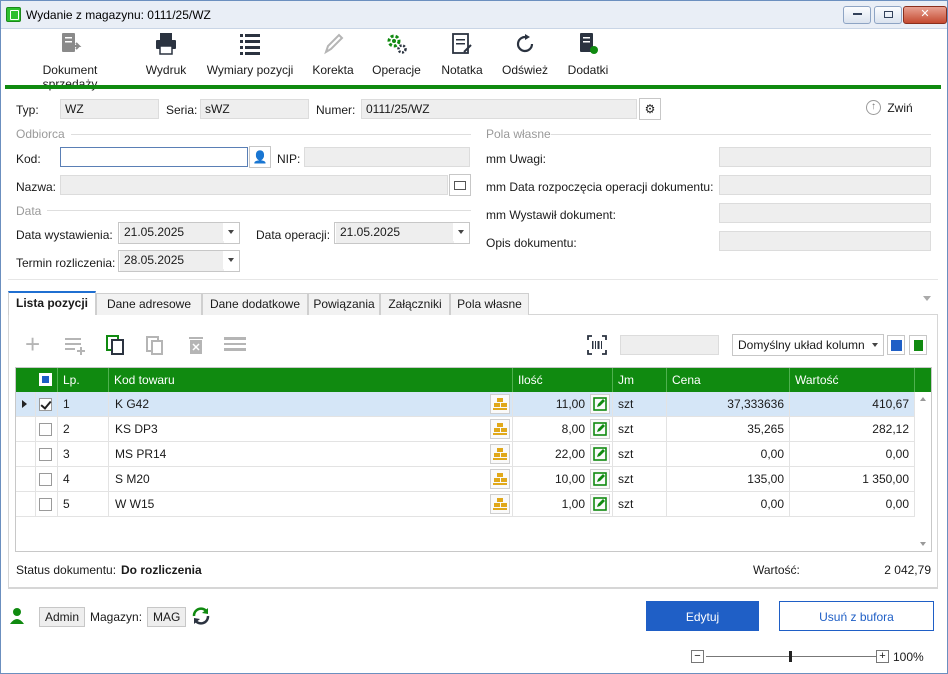 The height and width of the screenshot is (674, 948). Describe the element at coordinates (728, 404) in the screenshot. I see `cell-cena: 37,333636` at that location.